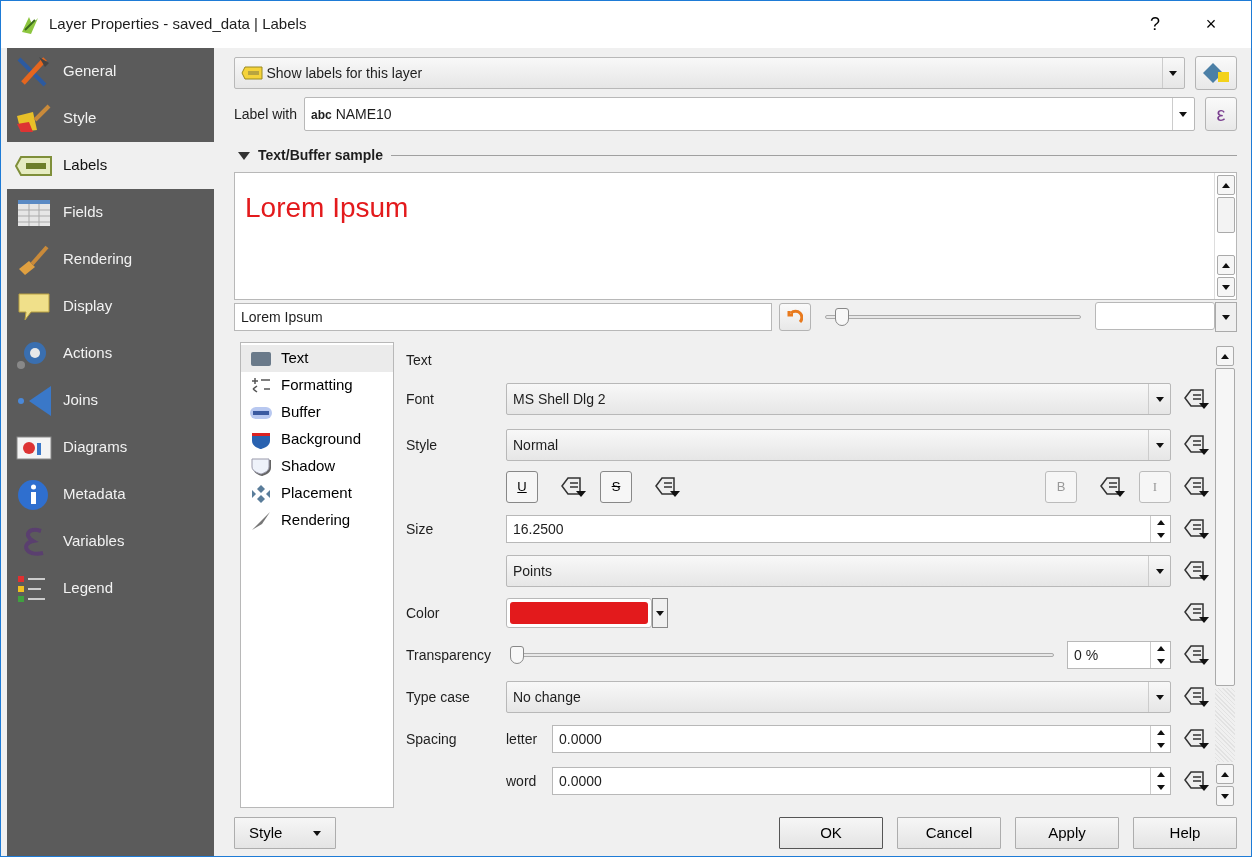 The width and height of the screenshot is (1252, 857). Describe the element at coordinates (110, 165) in the screenshot. I see `sidebar-item: Labels` at that location.